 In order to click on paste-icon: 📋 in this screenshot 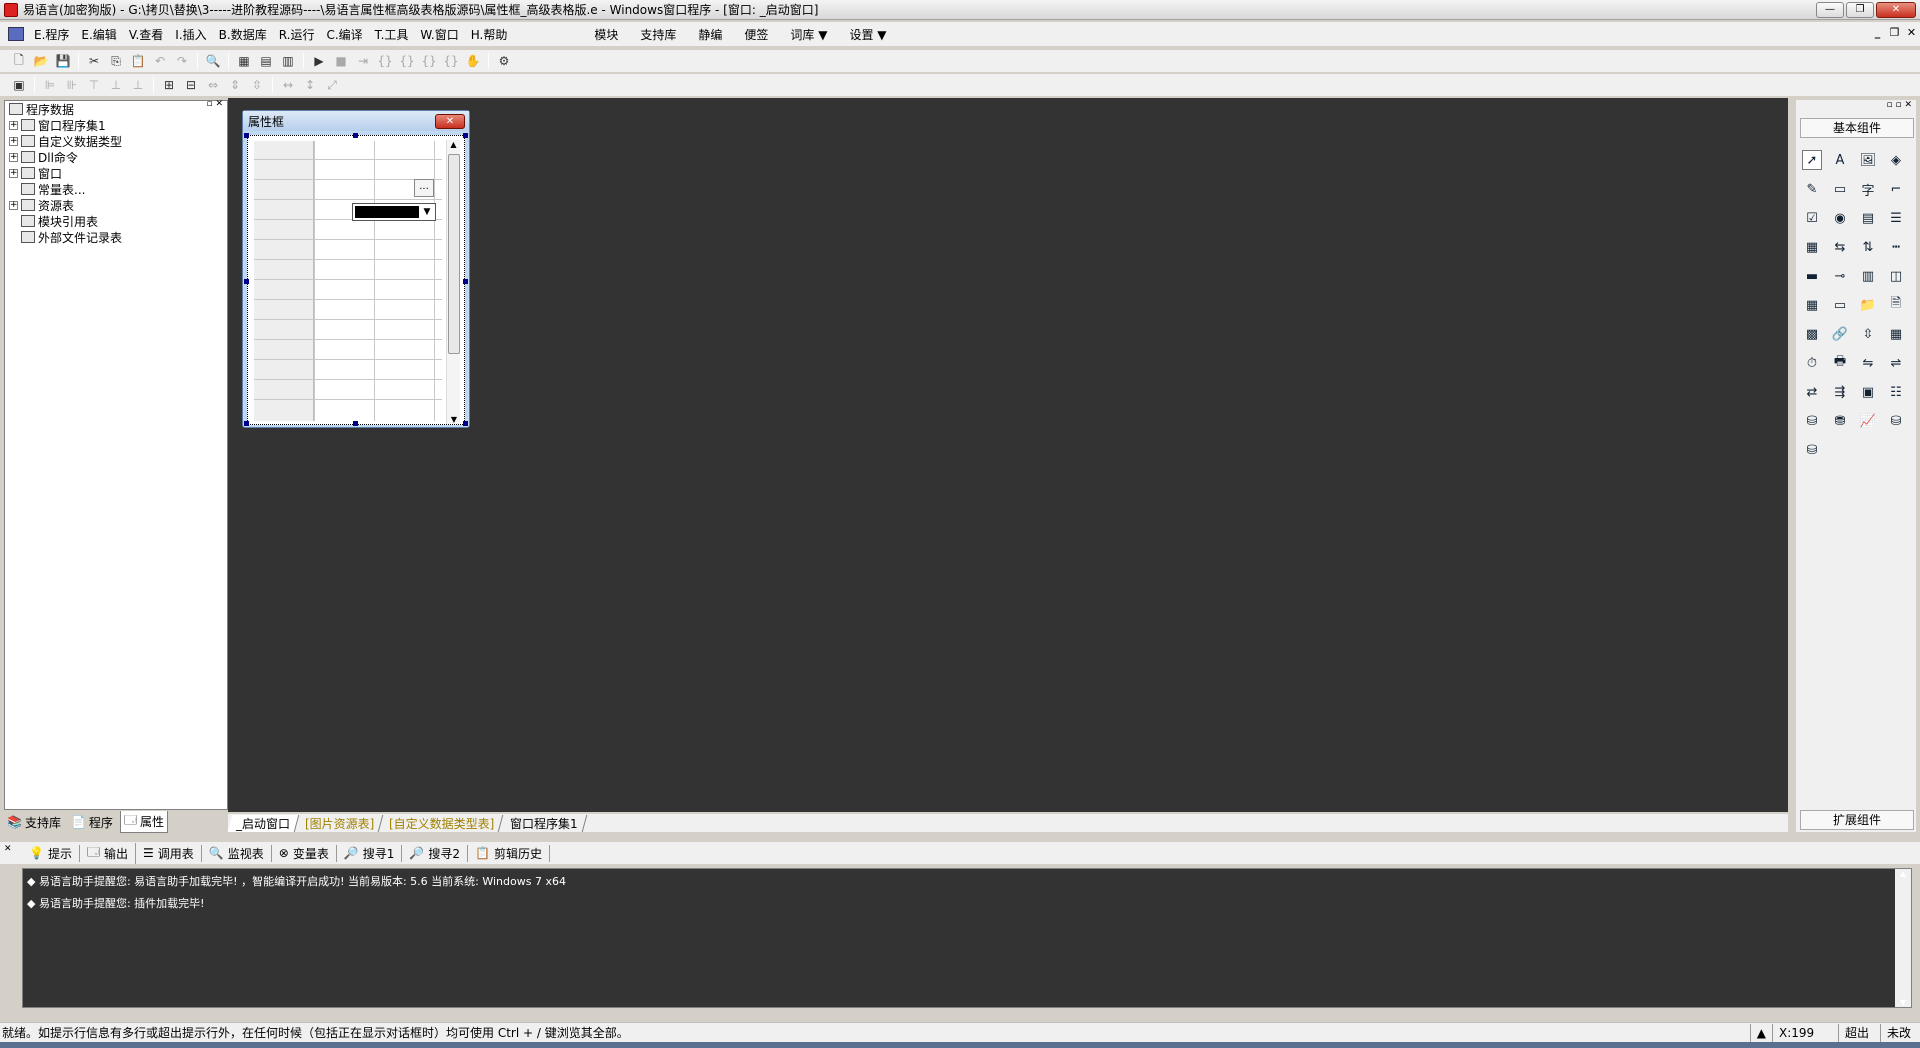, I will do `click(138, 61)`.